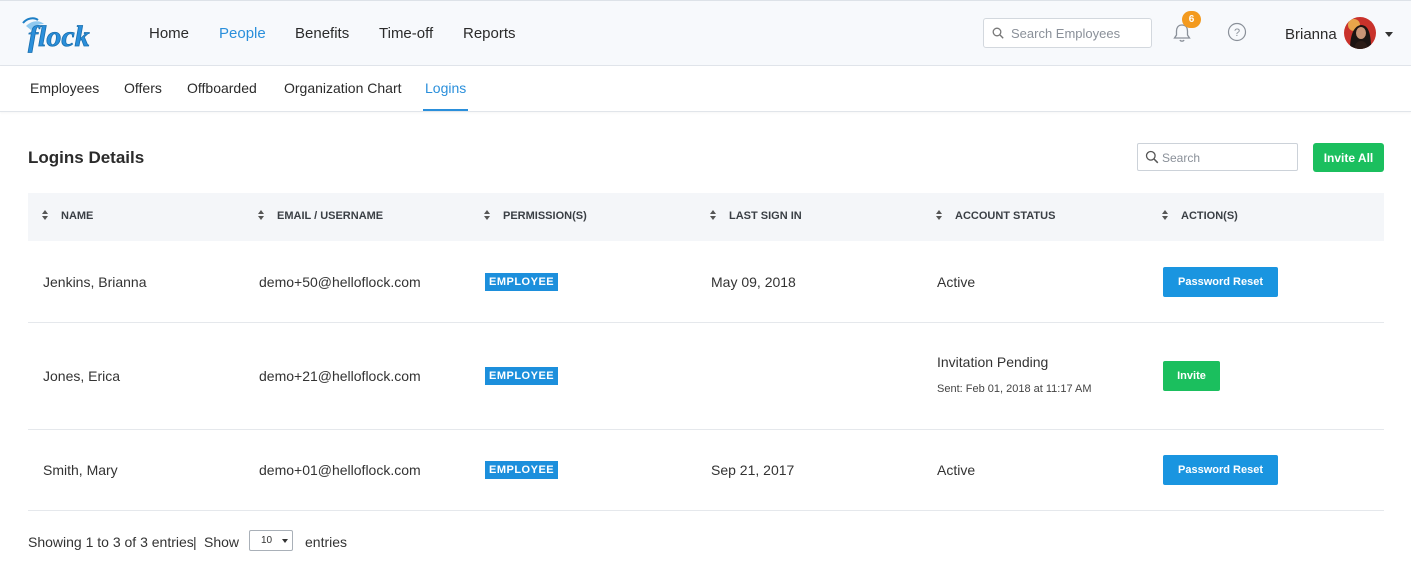 The height and width of the screenshot is (579, 1411). I want to click on cell-name: Jones, Erica, so click(82, 376).